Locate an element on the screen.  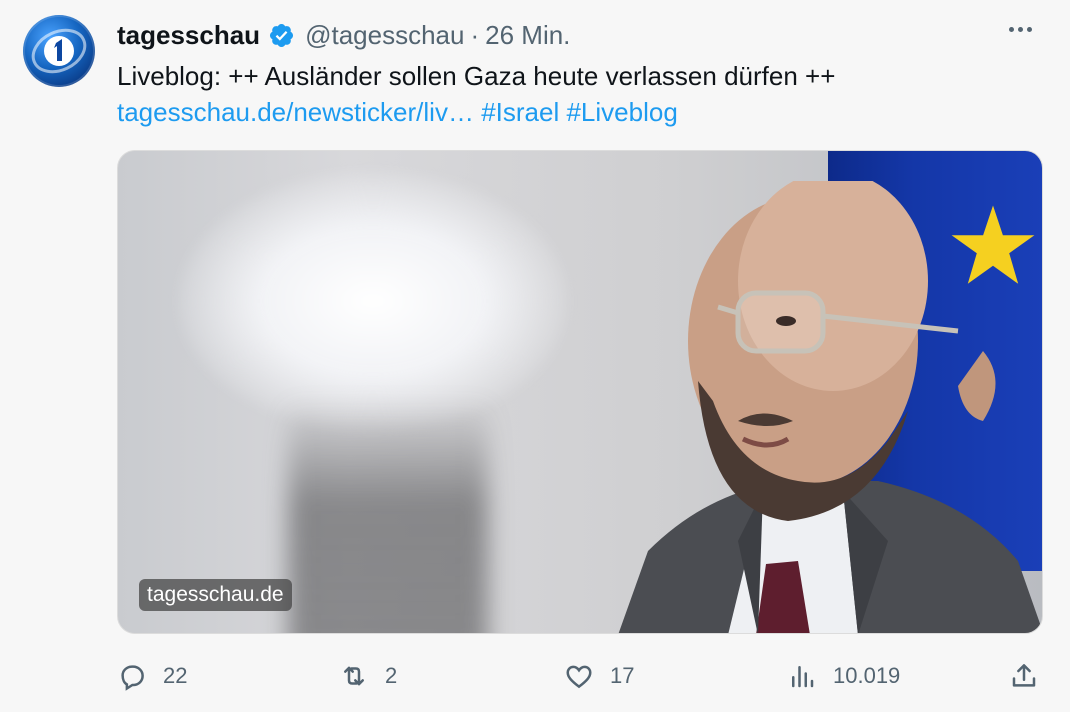
tweet-actions: 22 2 17 10.019 is located at coordinates (582, 676).